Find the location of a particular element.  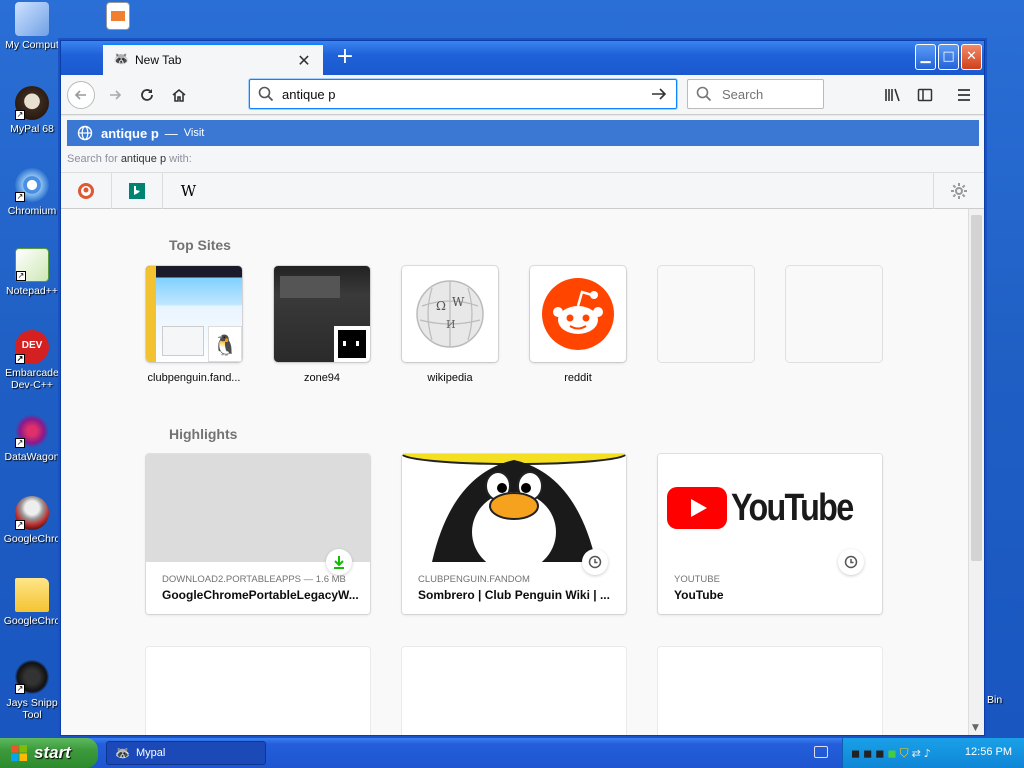

desktop-icon-notepadpp: ↗ Notepad++ is located at coordinates (32, 272).